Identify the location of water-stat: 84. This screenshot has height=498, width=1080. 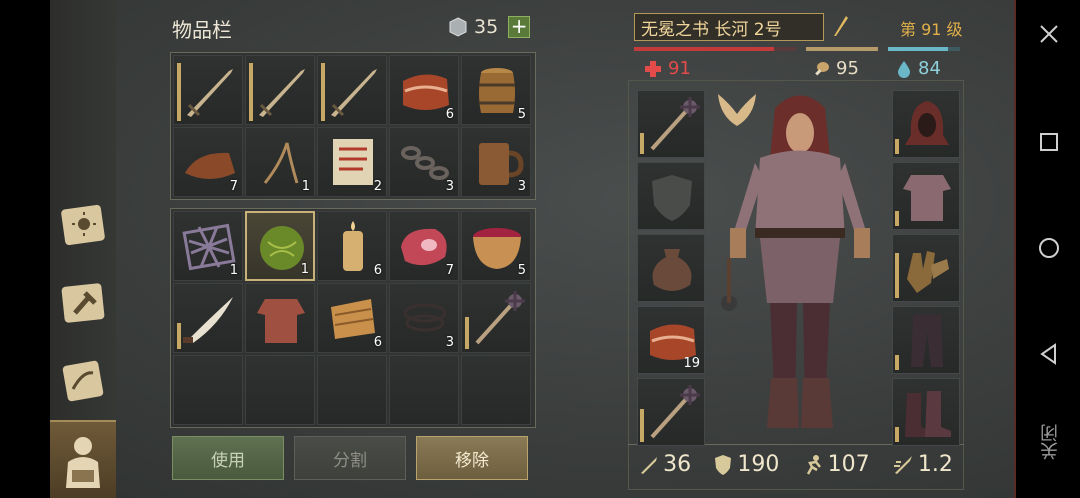
(918, 68).